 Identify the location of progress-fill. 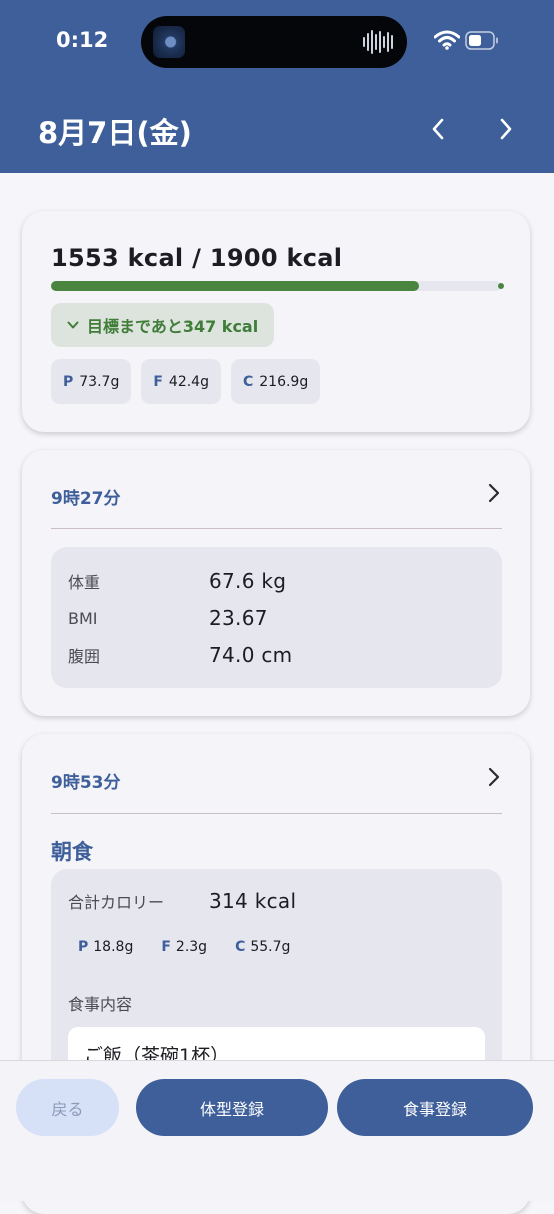
(235, 286).